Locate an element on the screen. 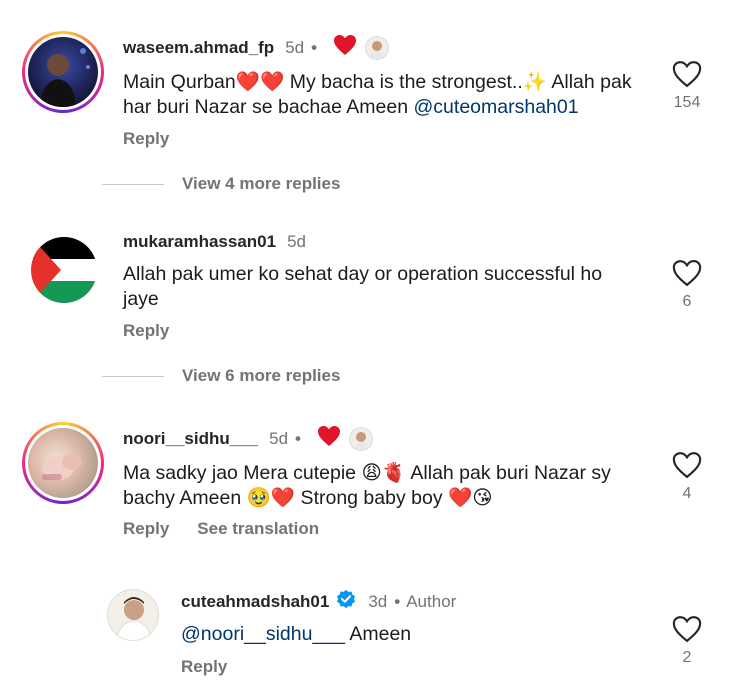 The width and height of the screenshot is (740, 692). view-more-label: View 4 more replies is located at coordinates (261, 183).